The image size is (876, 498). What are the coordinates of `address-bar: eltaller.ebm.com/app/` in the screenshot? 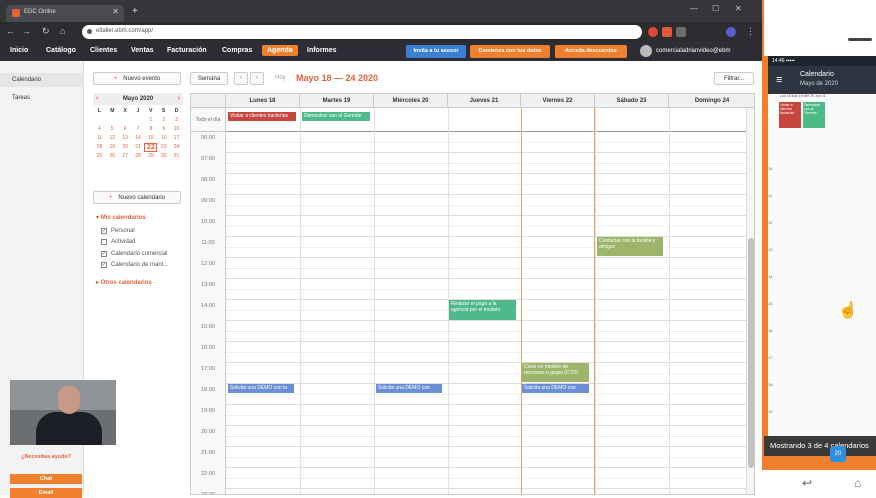 It's located at (362, 32).